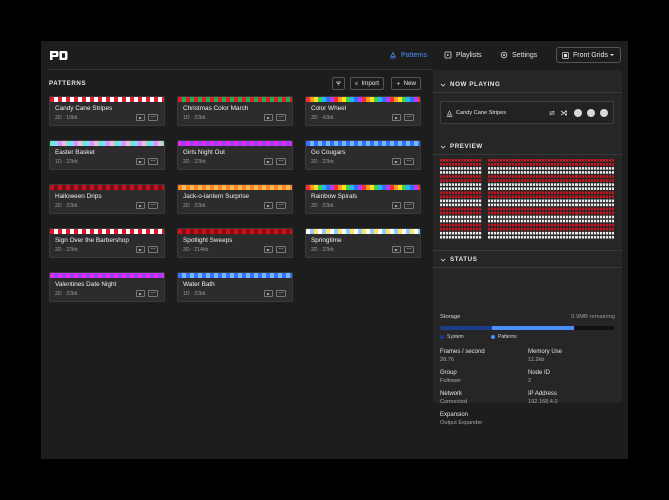 The width and height of the screenshot is (669, 500). What do you see at coordinates (448, 373) in the screenshot?
I see `group-label: Group` at bounding box center [448, 373].